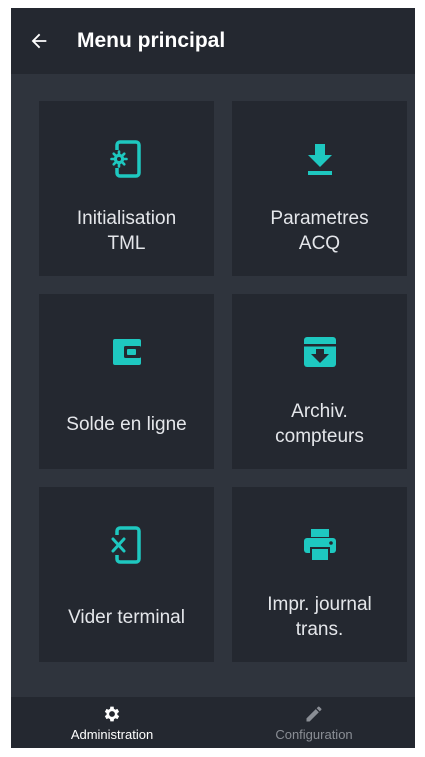  I want to click on tile-label: Solde en ligne, so click(126, 424).